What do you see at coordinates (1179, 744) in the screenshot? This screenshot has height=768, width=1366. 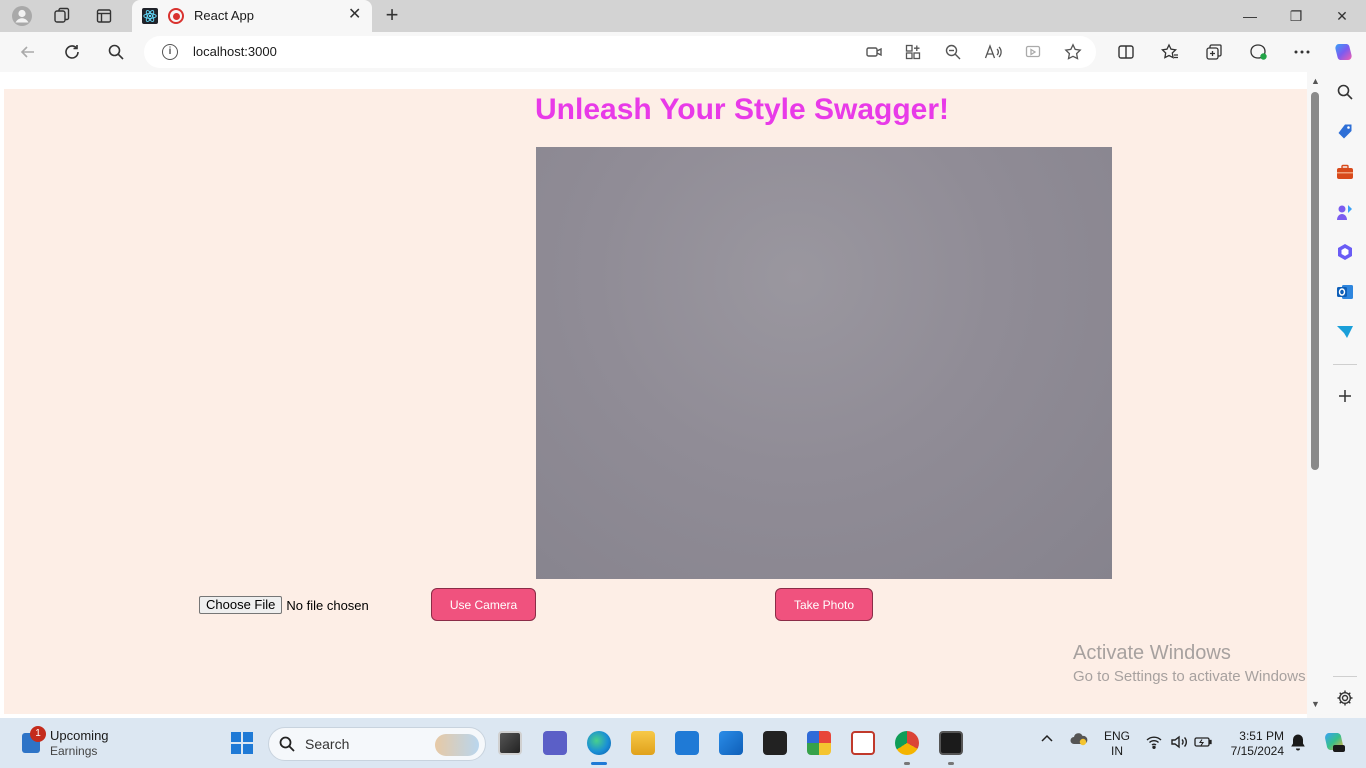 I see `volume-icon` at bounding box center [1179, 744].